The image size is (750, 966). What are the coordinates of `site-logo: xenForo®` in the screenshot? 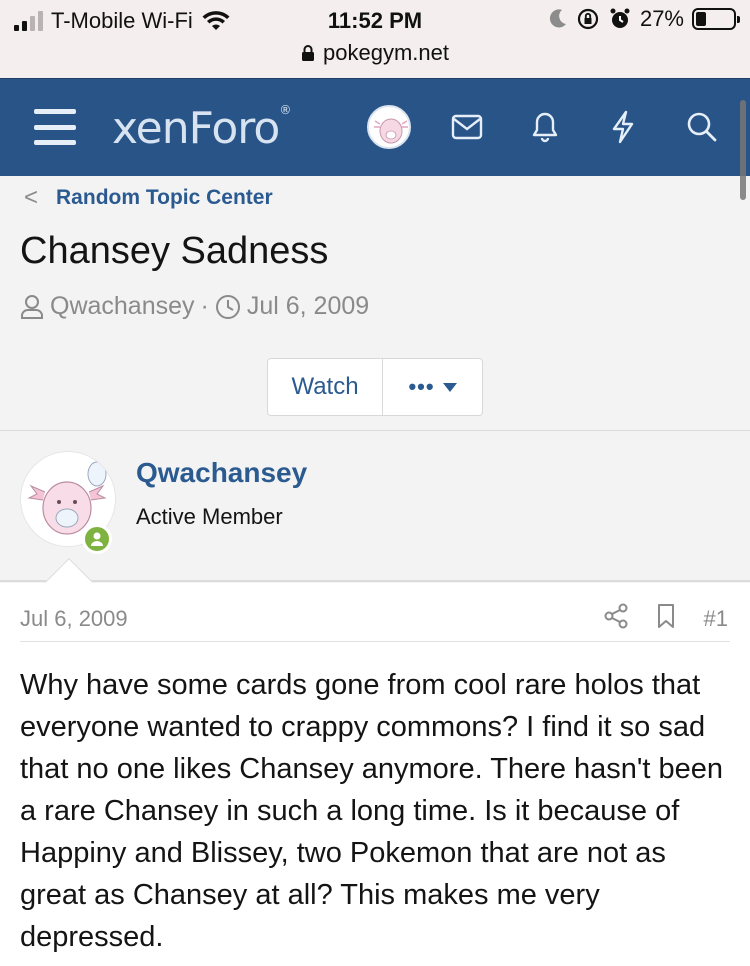 It's located at (201, 128).